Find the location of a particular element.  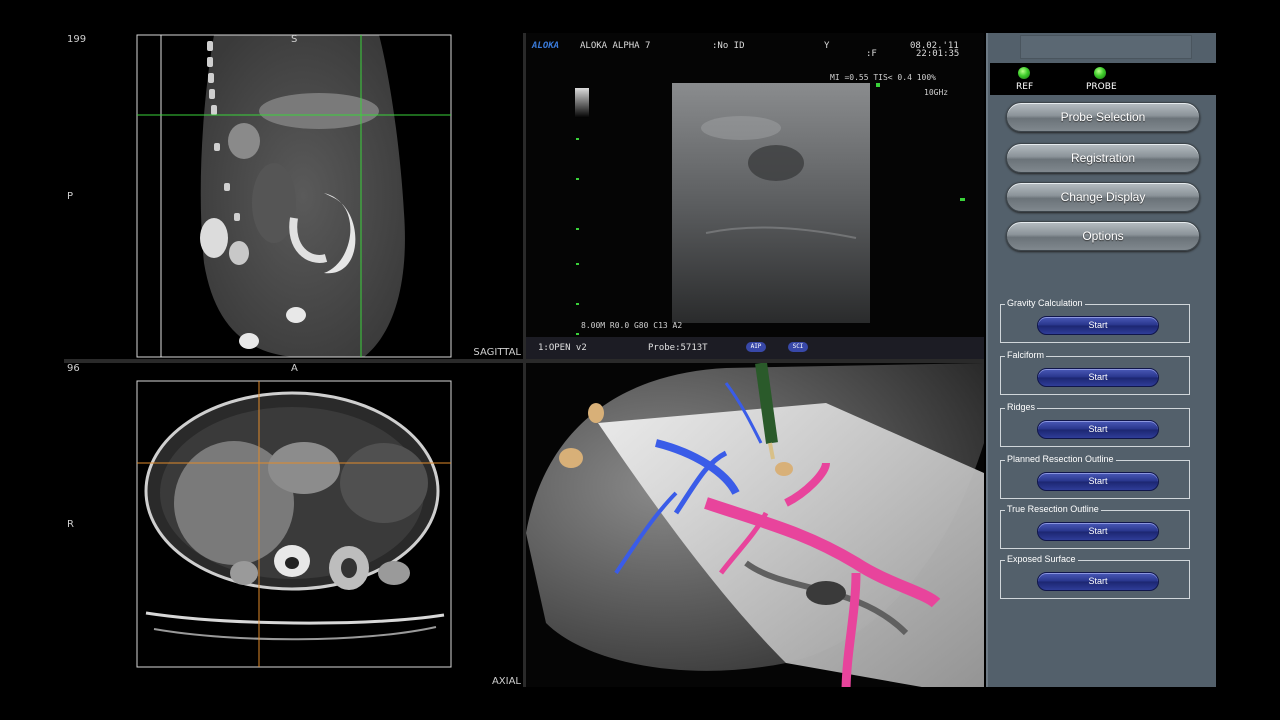

axial-view-label: AXIAL is located at coordinates (506, 681).